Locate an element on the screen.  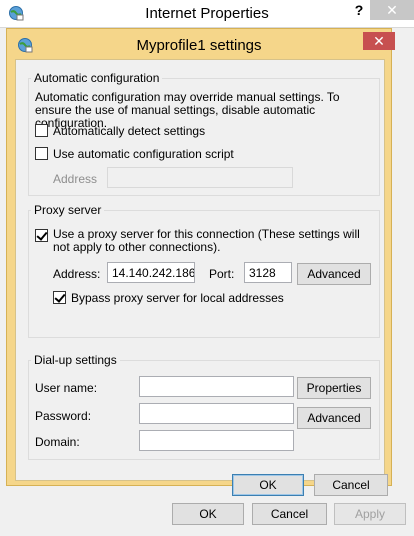
dialog-title: Myprofile1 settings is located at coordinates (199, 45).